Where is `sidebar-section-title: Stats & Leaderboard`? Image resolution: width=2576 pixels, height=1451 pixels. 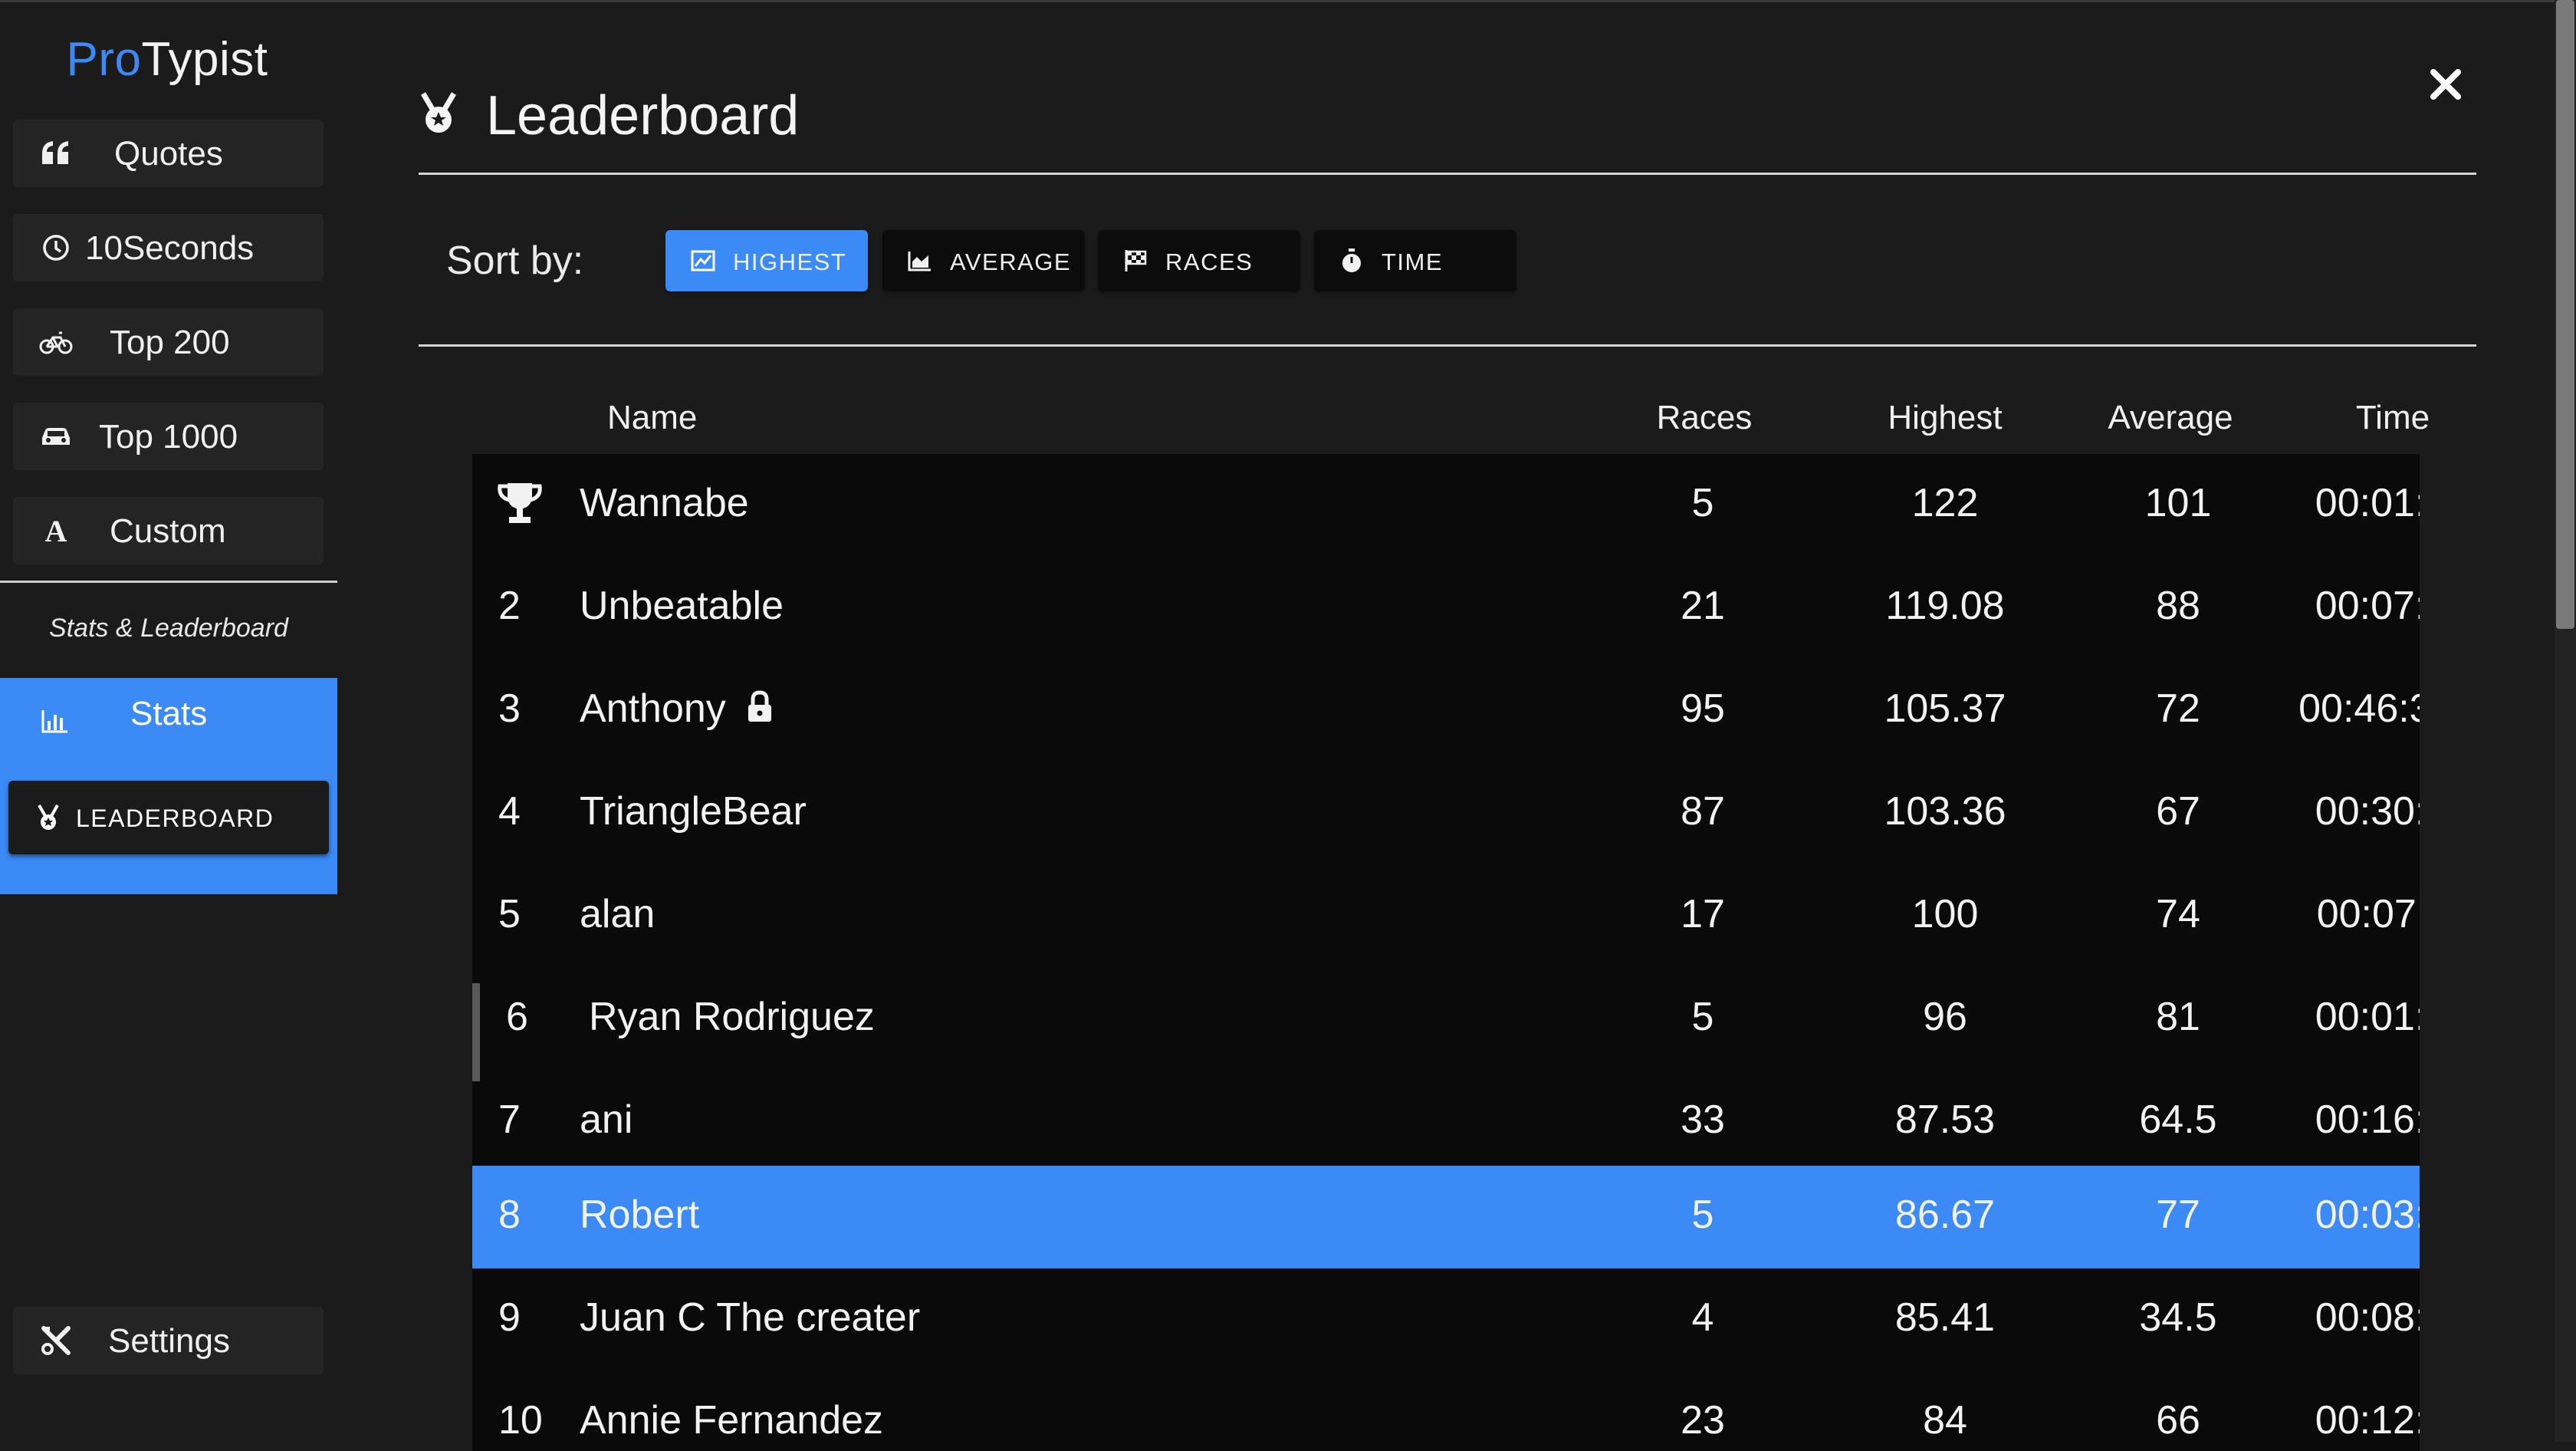
sidebar-section-title: Stats & Leaderboard is located at coordinates (169, 628).